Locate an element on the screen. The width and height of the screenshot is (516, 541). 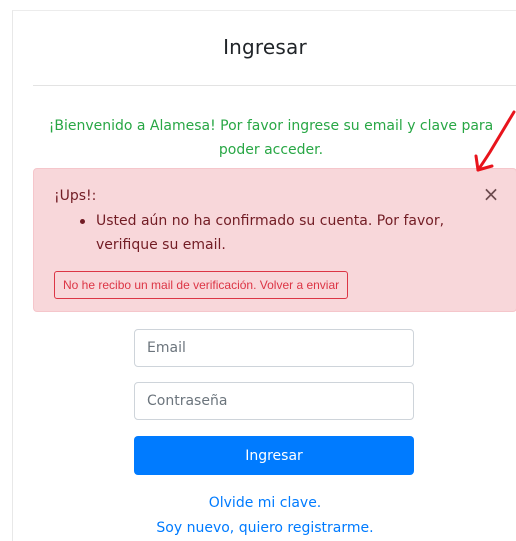
close-icon: × is located at coordinates (491, 194).